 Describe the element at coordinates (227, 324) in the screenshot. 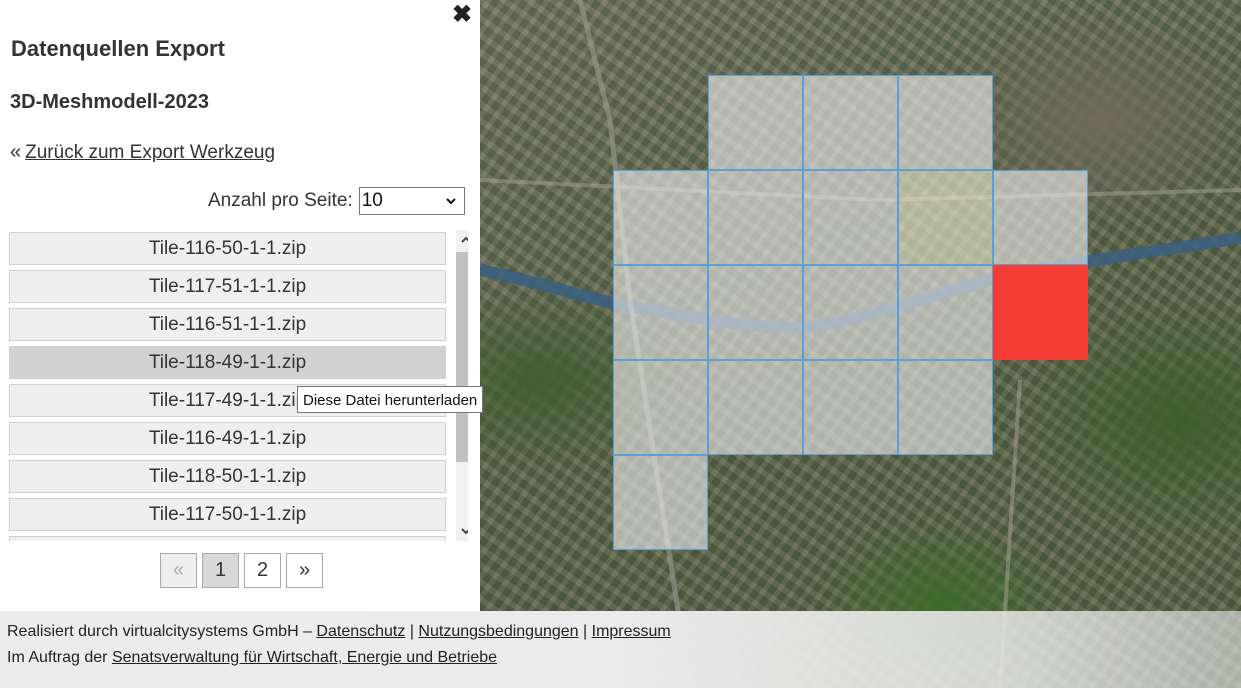

I see `file-download-item: Tile-116-51-1-1.zip` at that location.